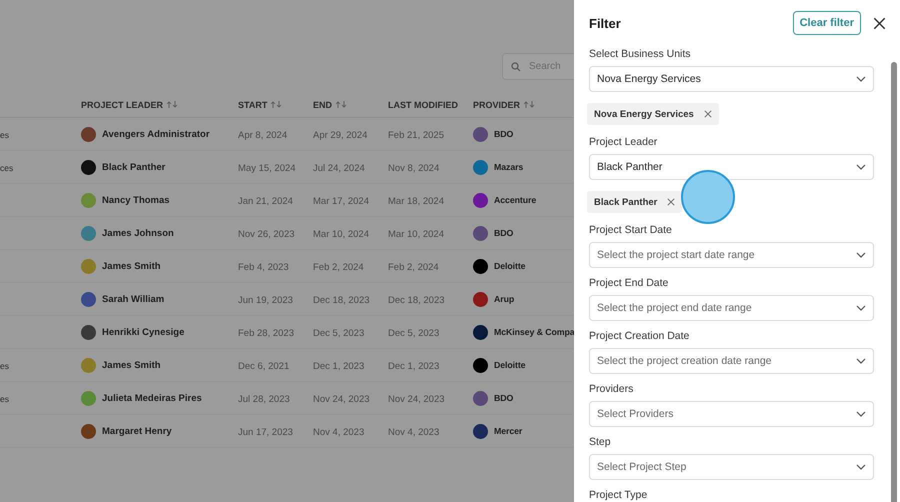  I want to click on table-cell: Feb 28, 2023, so click(266, 333).